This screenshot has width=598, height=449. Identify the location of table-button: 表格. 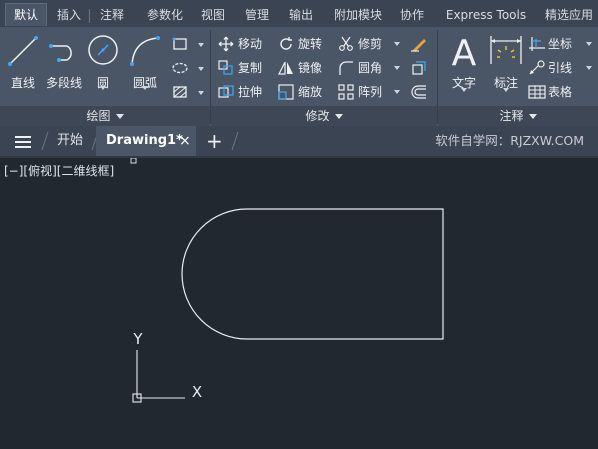
(563, 92).